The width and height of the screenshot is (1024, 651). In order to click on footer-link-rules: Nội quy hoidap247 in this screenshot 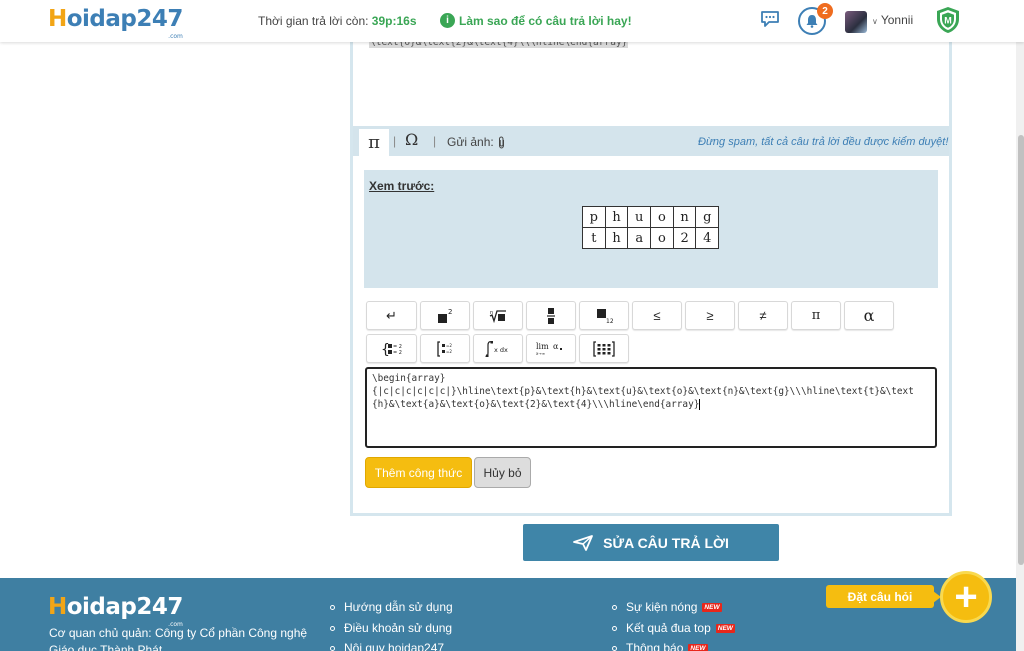, I will do `click(387, 646)`.